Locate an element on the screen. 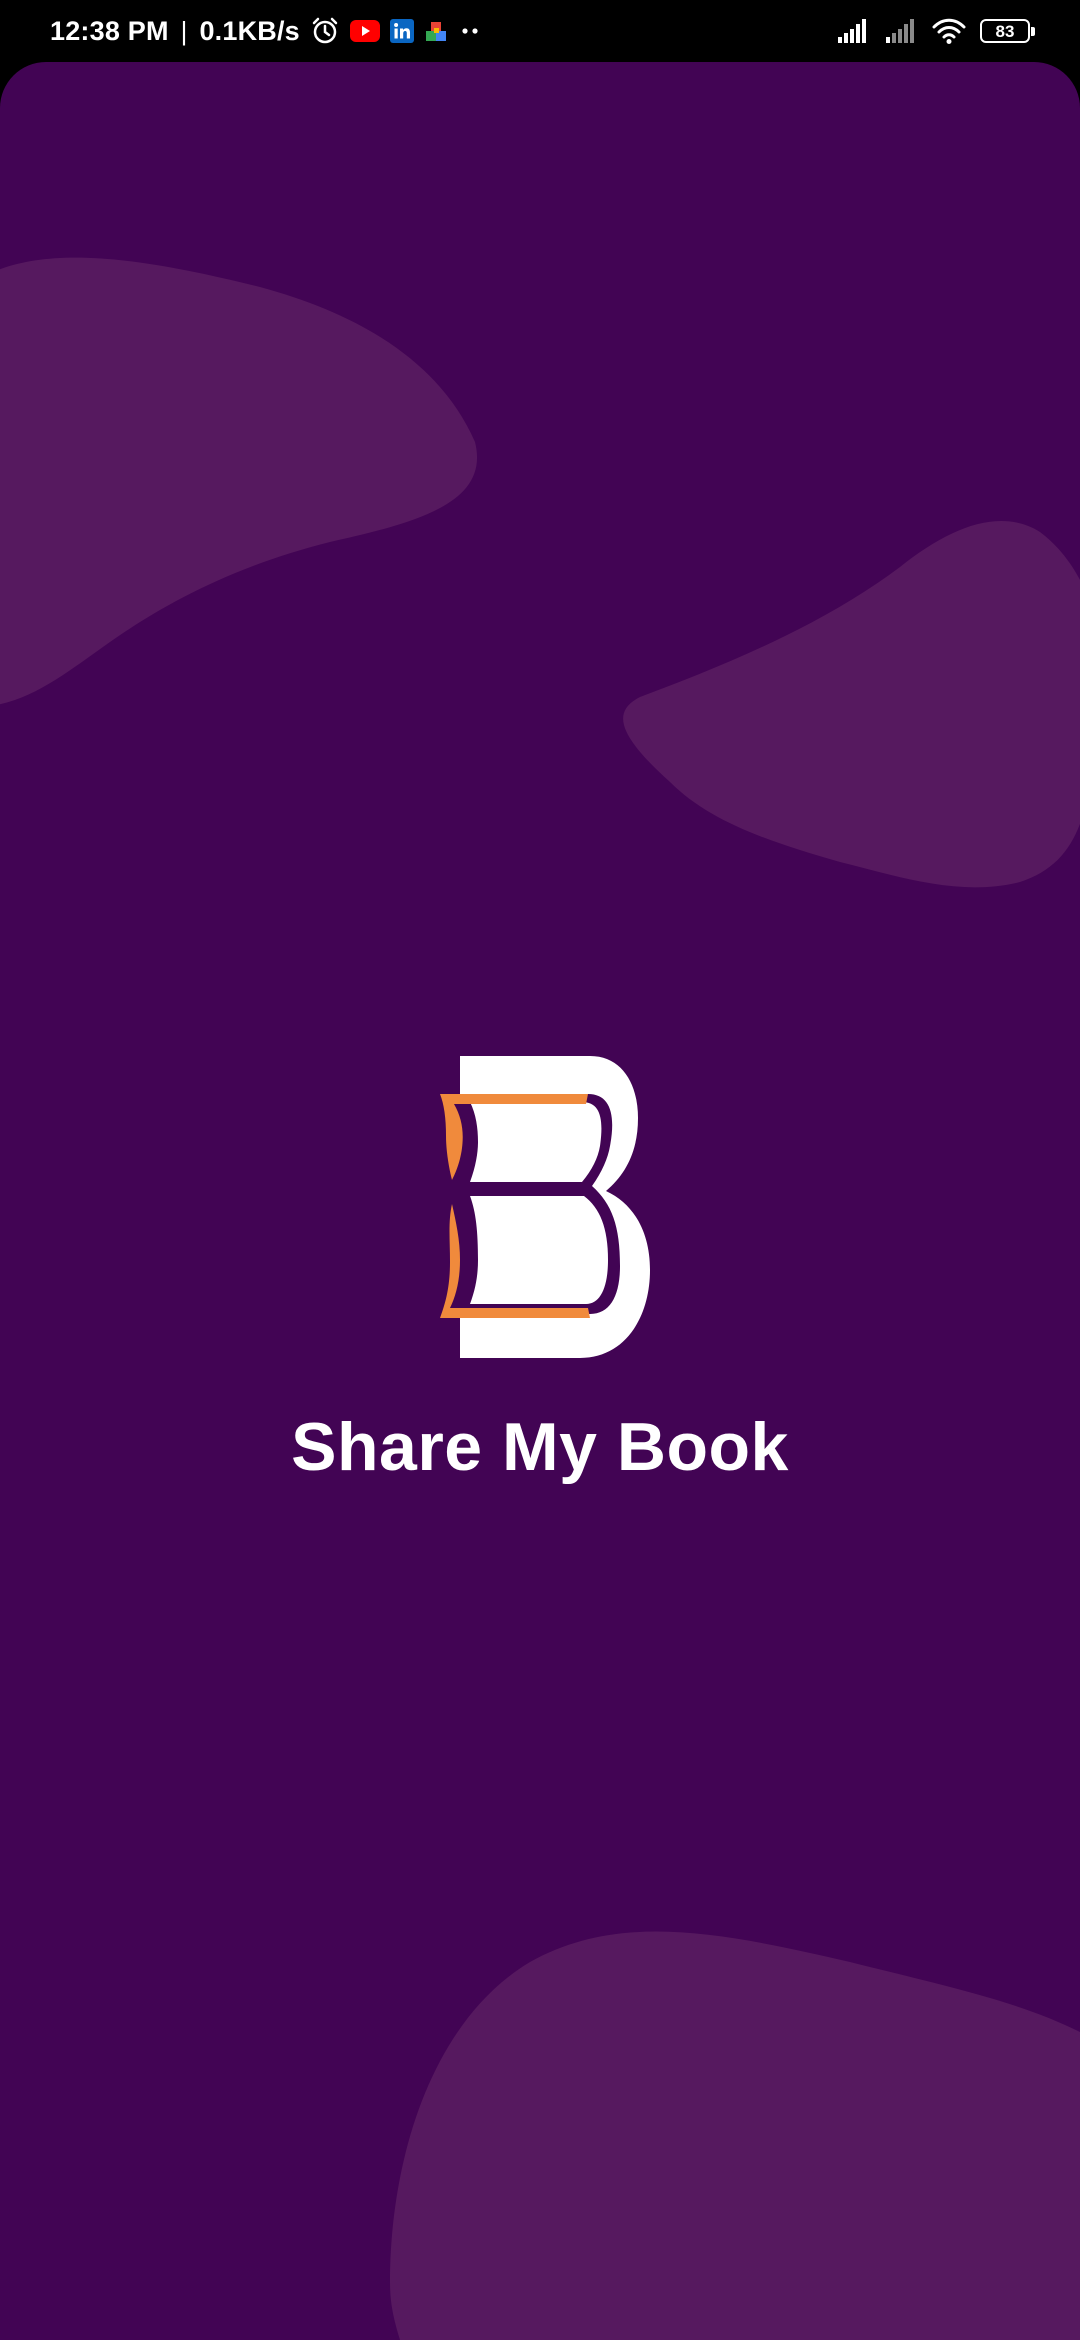 This screenshot has height=2340, width=1080. linkedin-icon is located at coordinates (401, 31).